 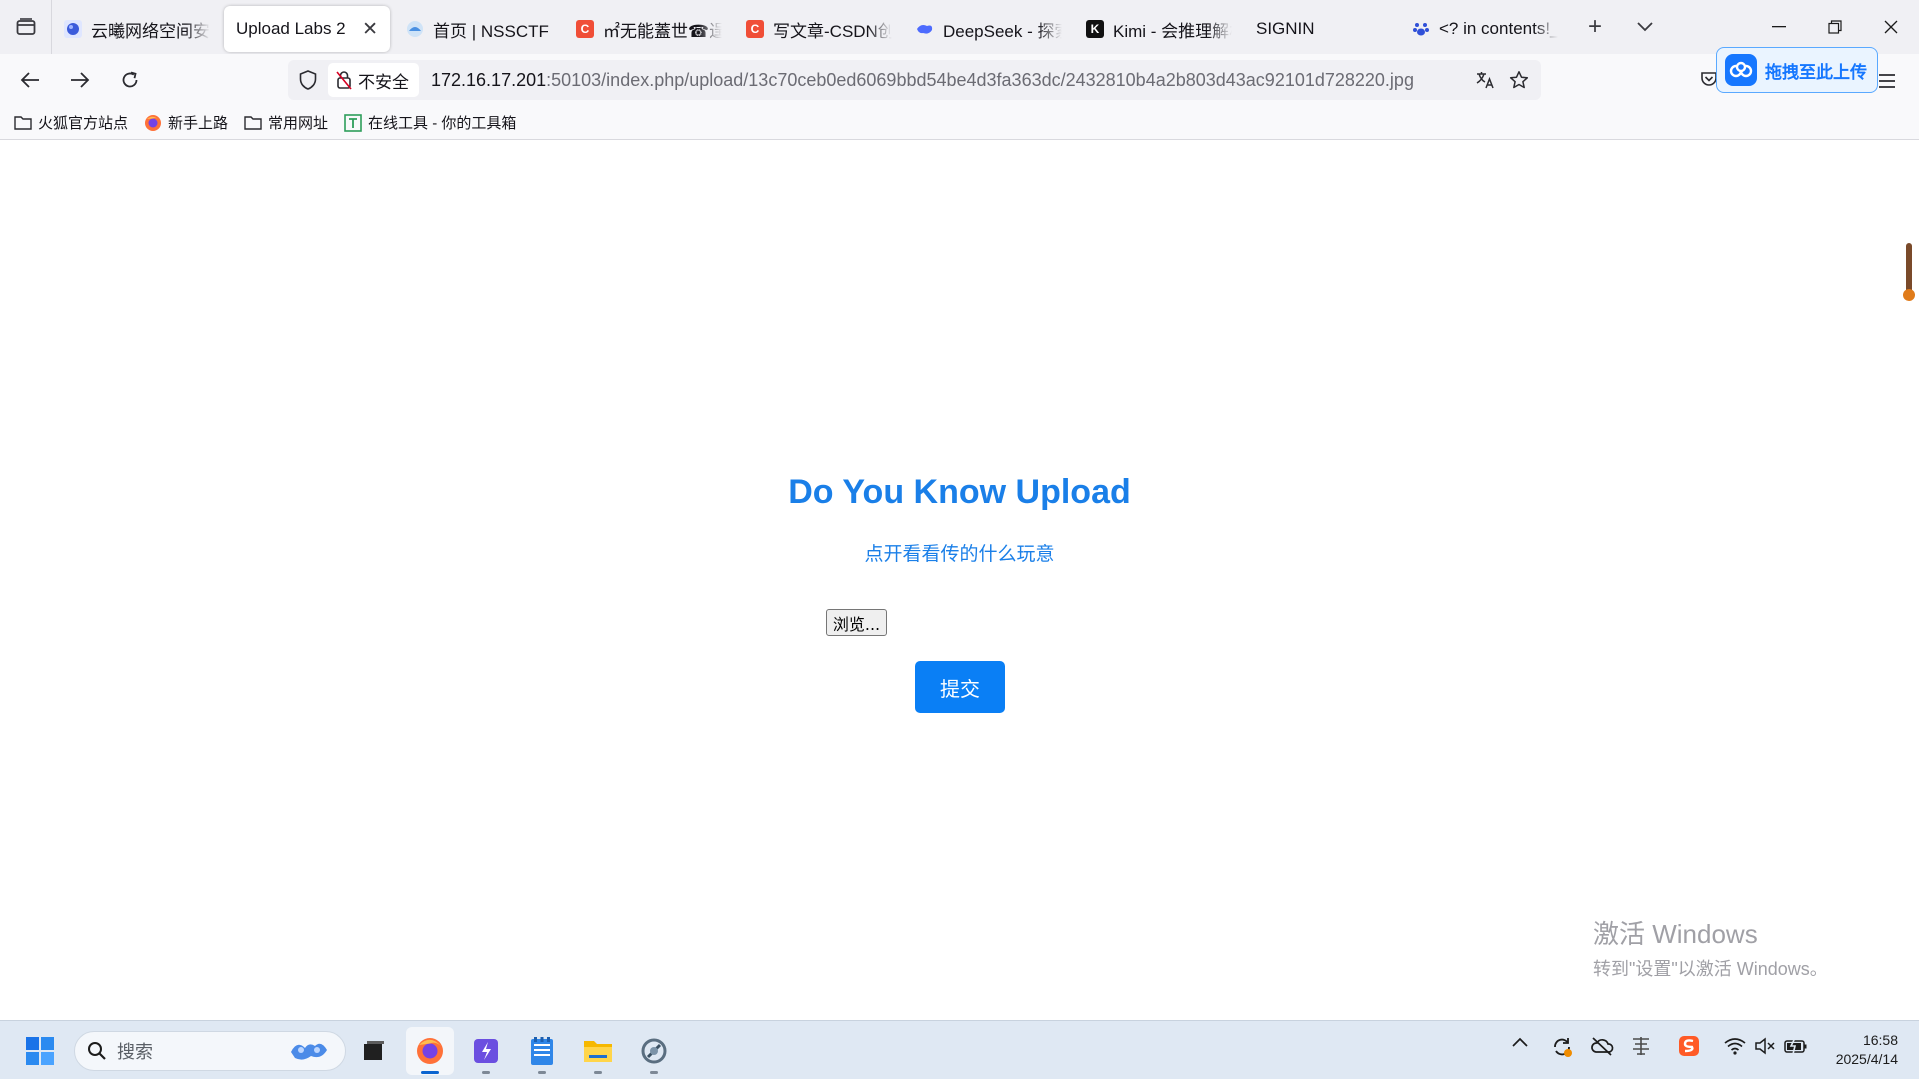 I want to click on tab-title: DeepSeek - 探索, so click(x=1002, y=31).